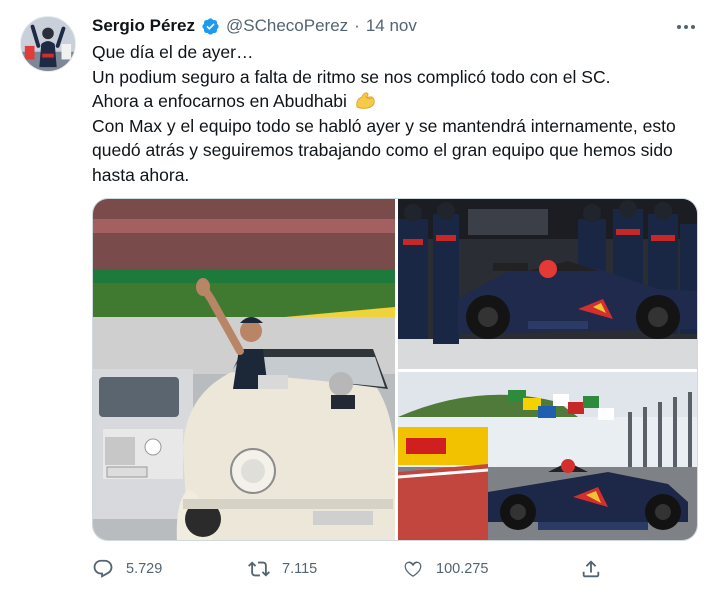 This screenshot has height=594, width=718. I want to click on verified-badge-icon, so click(210, 26).